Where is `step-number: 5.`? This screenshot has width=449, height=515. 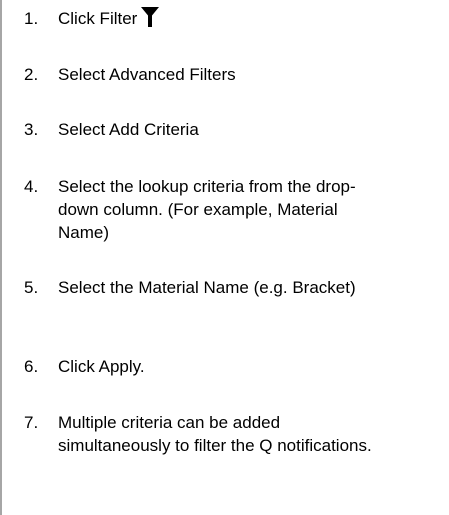 step-number: 5. is located at coordinates (31, 287).